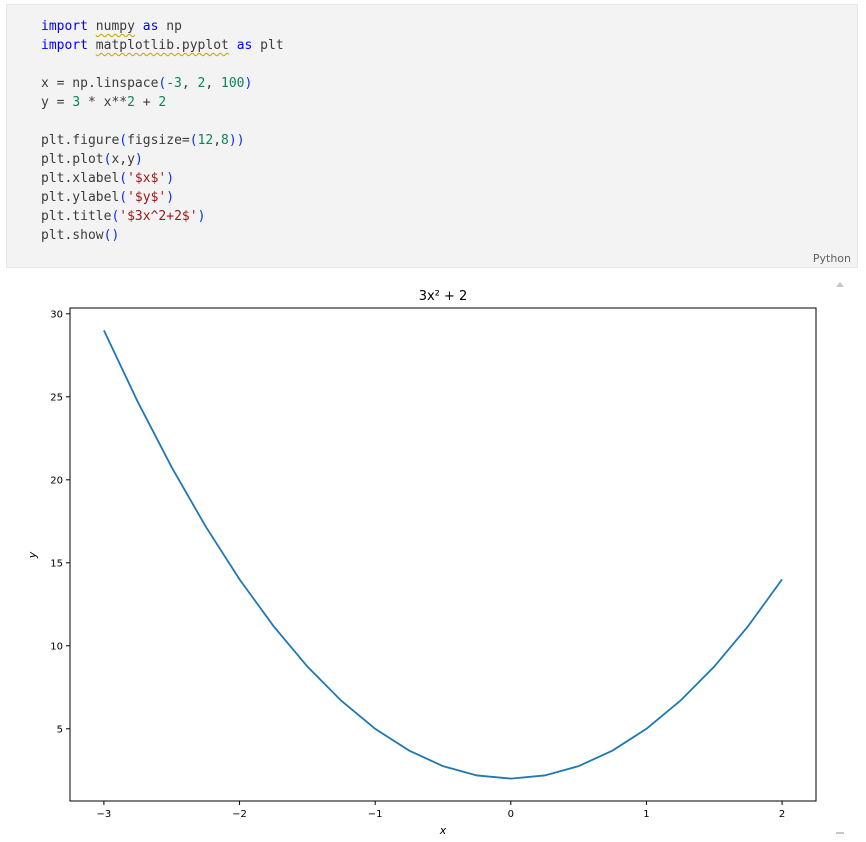 The height and width of the screenshot is (842, 866). I want to click on scroll-up-arrow-icon, so click(840, 284).